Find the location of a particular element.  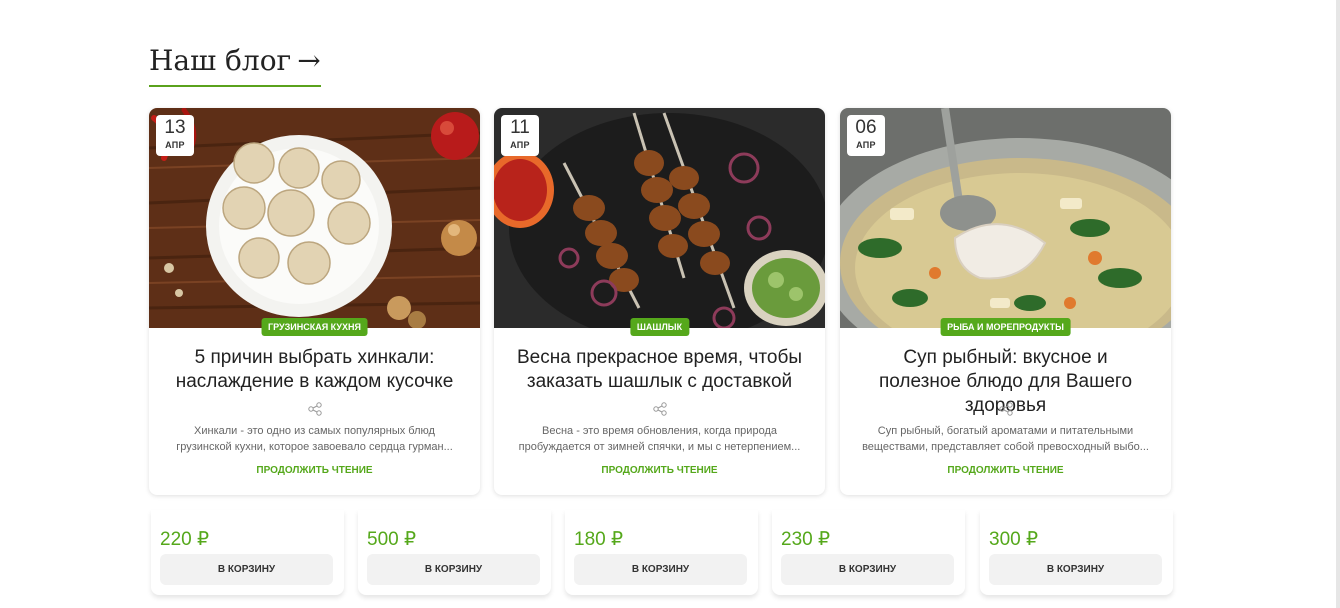

shashlik-photo is located at coordinates (659, 218).